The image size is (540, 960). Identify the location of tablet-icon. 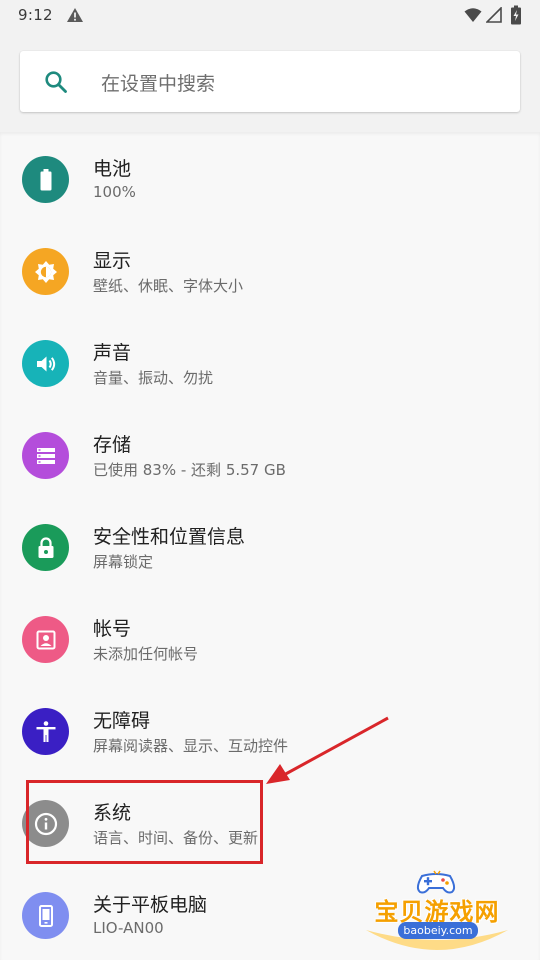
(45, 915).